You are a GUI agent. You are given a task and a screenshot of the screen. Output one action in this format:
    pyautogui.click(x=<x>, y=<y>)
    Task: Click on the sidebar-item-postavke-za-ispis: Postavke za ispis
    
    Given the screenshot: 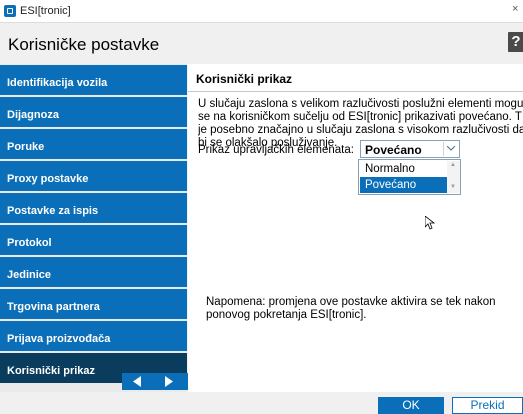 What is the action you would take?
    pyautogui.click(x=93, y=208)
    